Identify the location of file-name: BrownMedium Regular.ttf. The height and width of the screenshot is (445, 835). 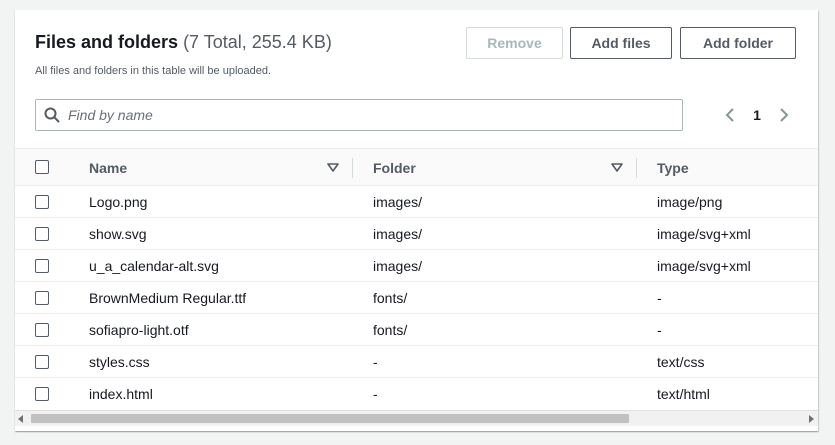
(168, 298).